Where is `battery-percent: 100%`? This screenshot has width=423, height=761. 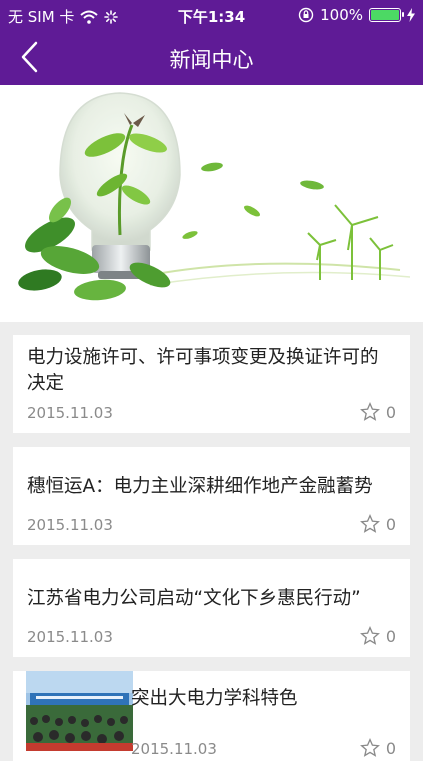
battery-percent: 100% is located at coordinates (341, 15).